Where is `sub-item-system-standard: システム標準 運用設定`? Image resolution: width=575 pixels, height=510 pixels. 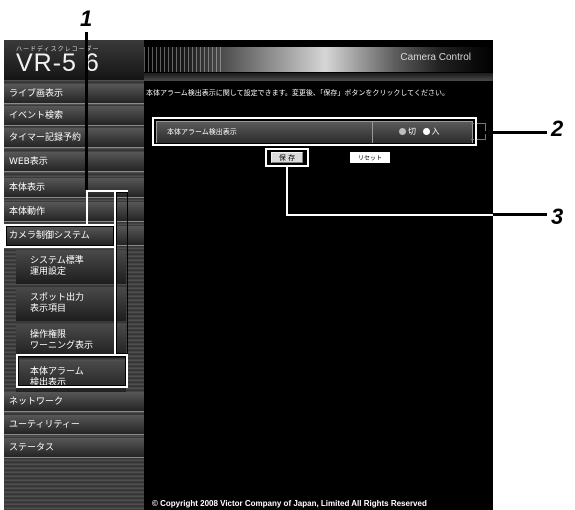
sub-item-system-standard: システム標準 運用設定 is located at coordinates (71, 267).